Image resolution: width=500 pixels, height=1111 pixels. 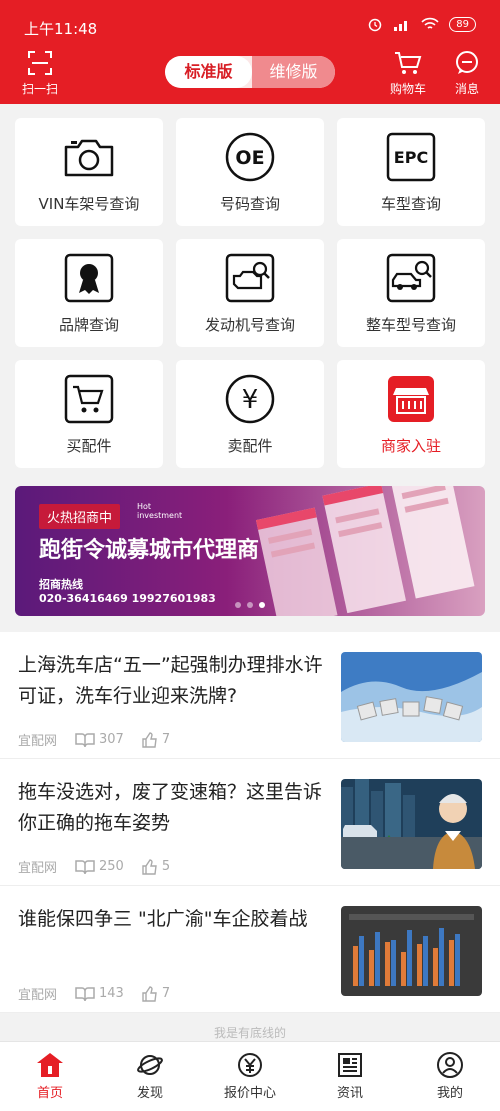 I want to click on camera-icon, so click(x=89, y=157).